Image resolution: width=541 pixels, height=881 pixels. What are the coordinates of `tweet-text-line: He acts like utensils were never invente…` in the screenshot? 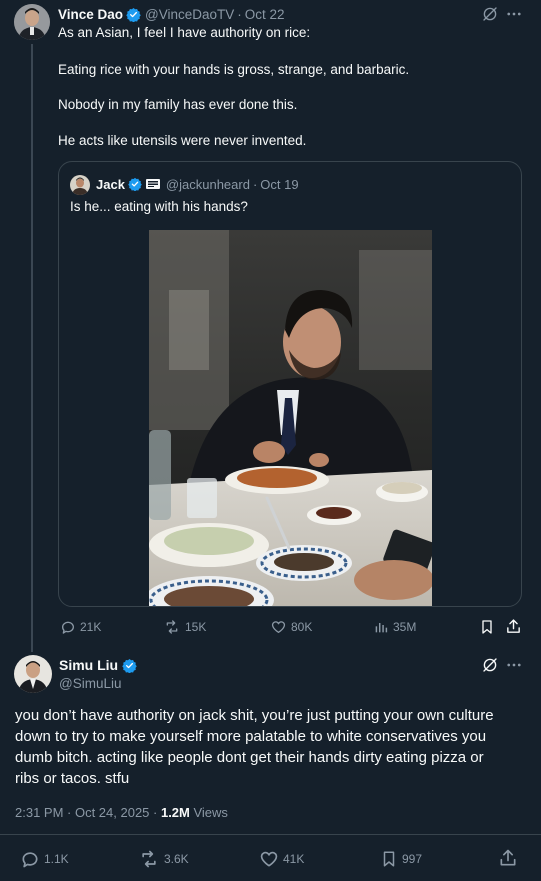 It's located at (182, 140).